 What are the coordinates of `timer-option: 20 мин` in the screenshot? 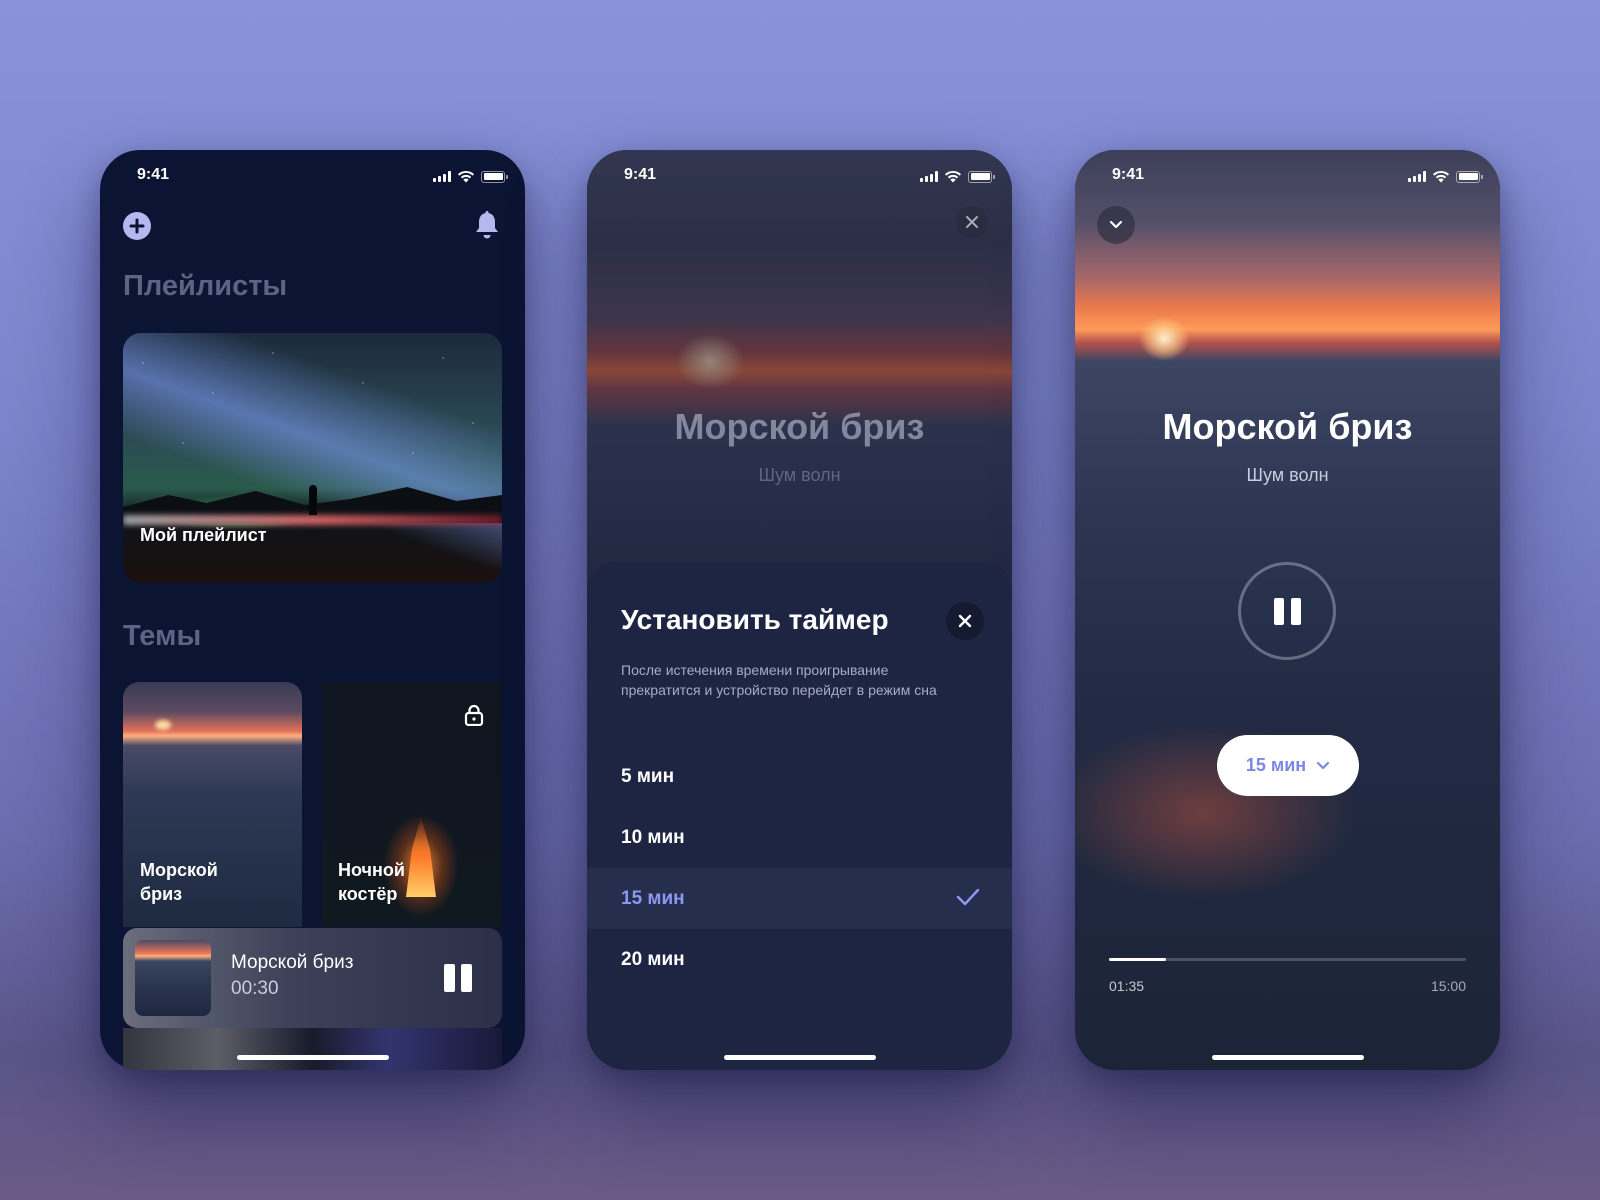 It's located at (799, 959).